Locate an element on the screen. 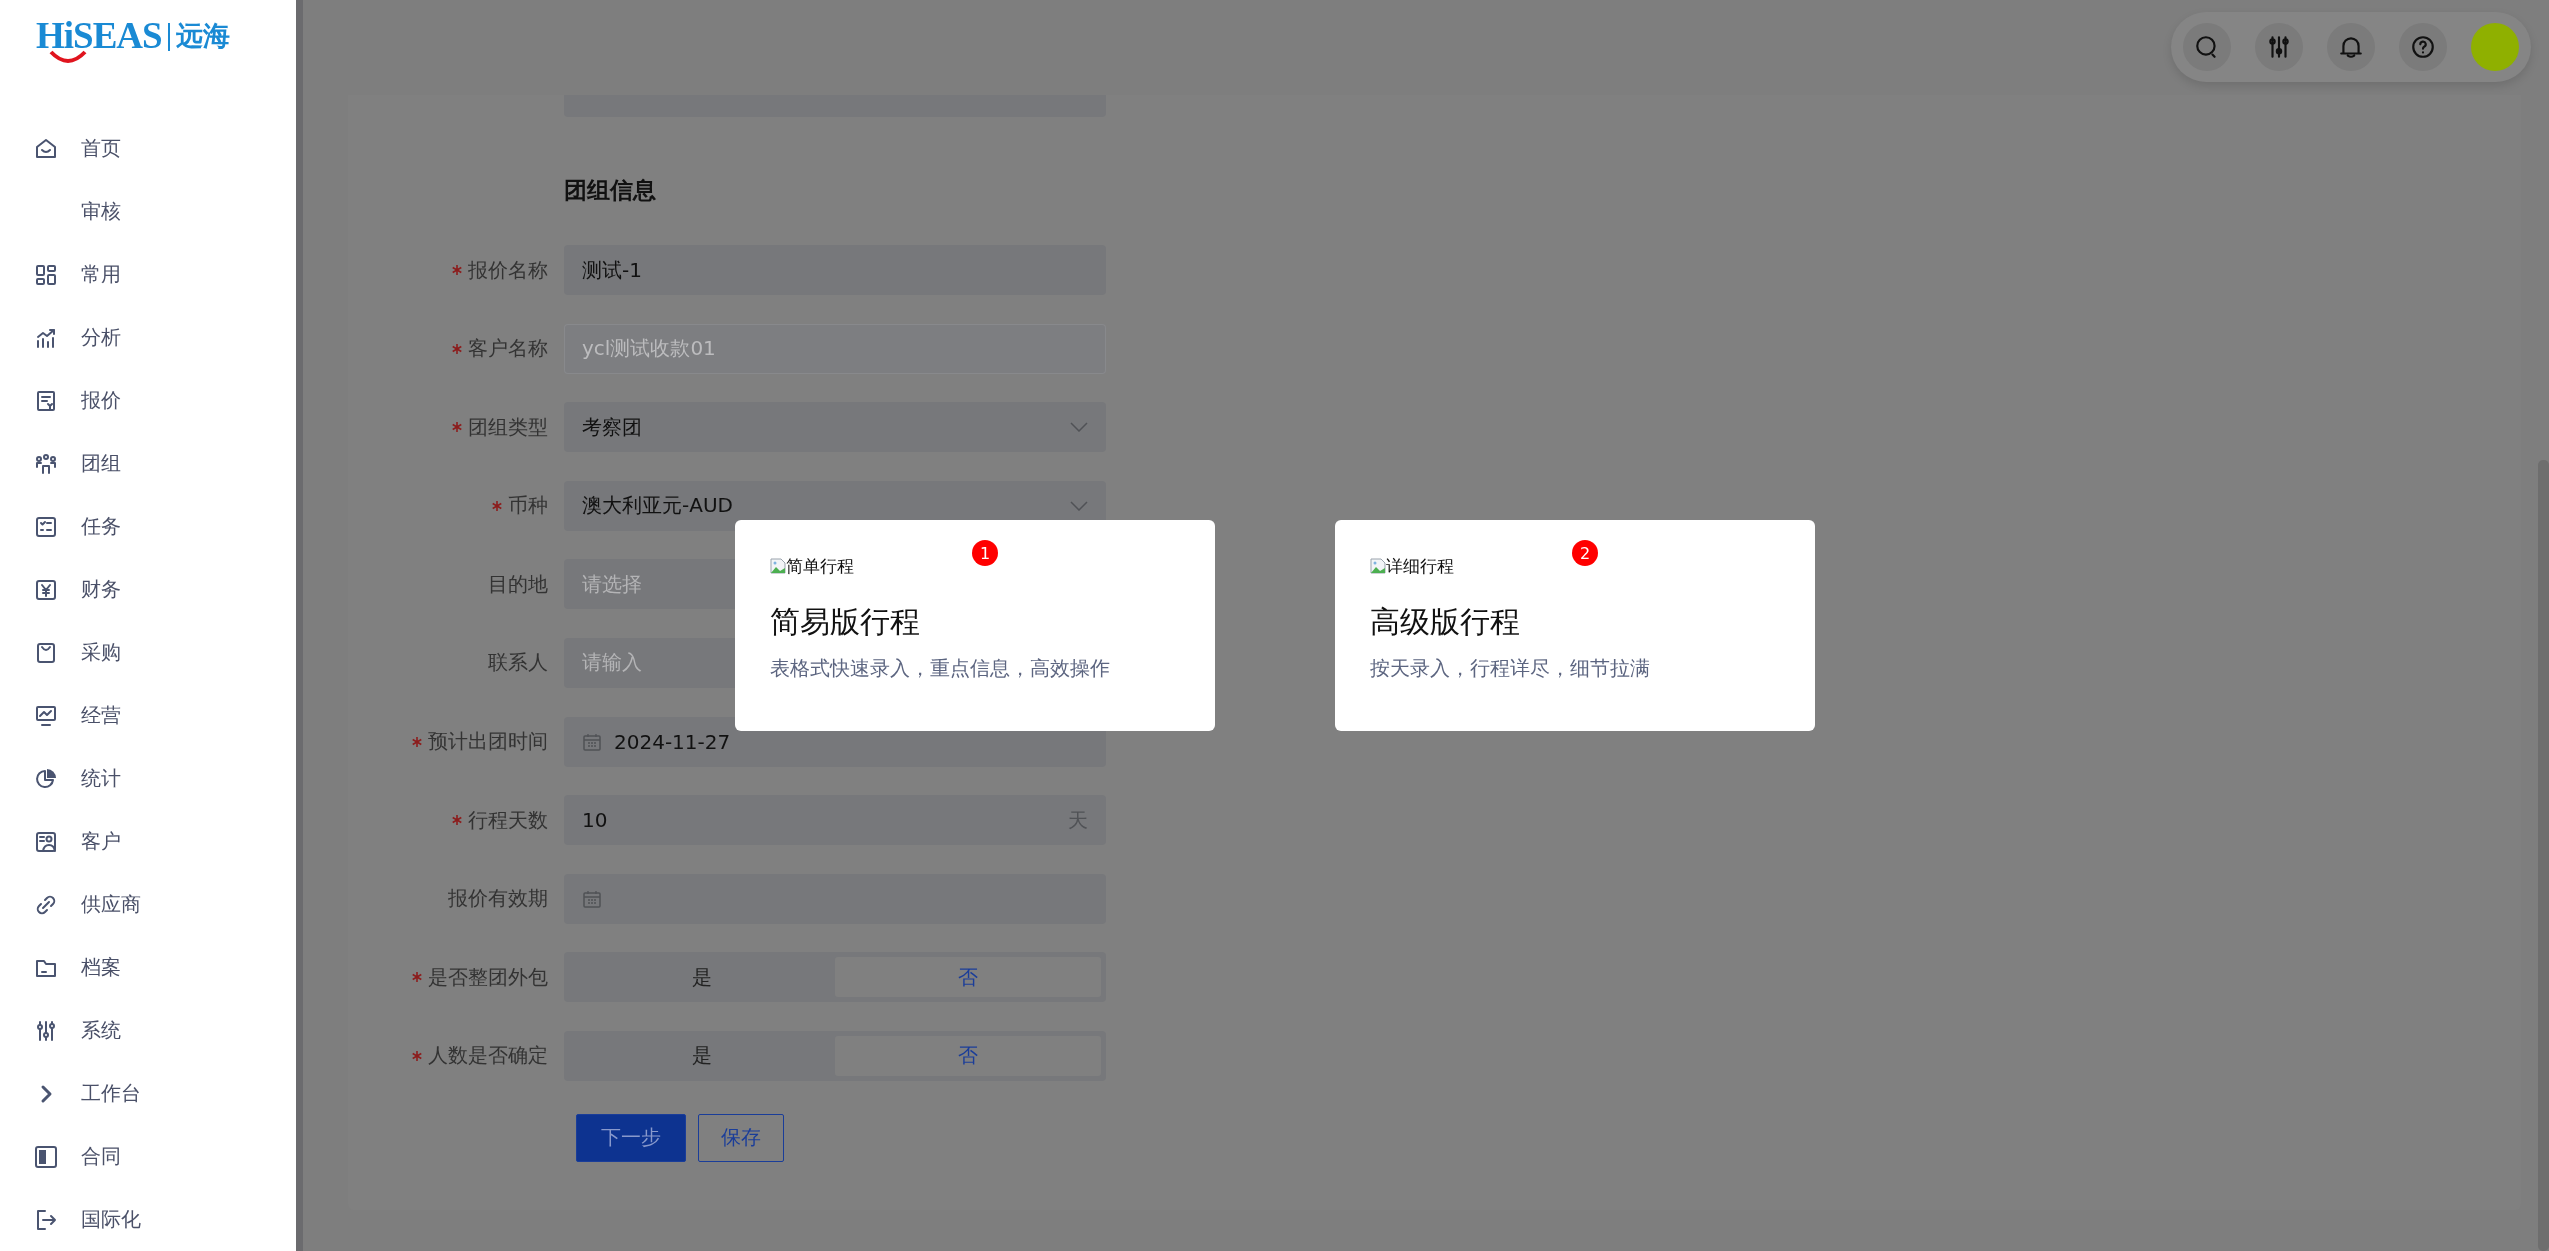  scrollbar is located at coordinates (299, 625).